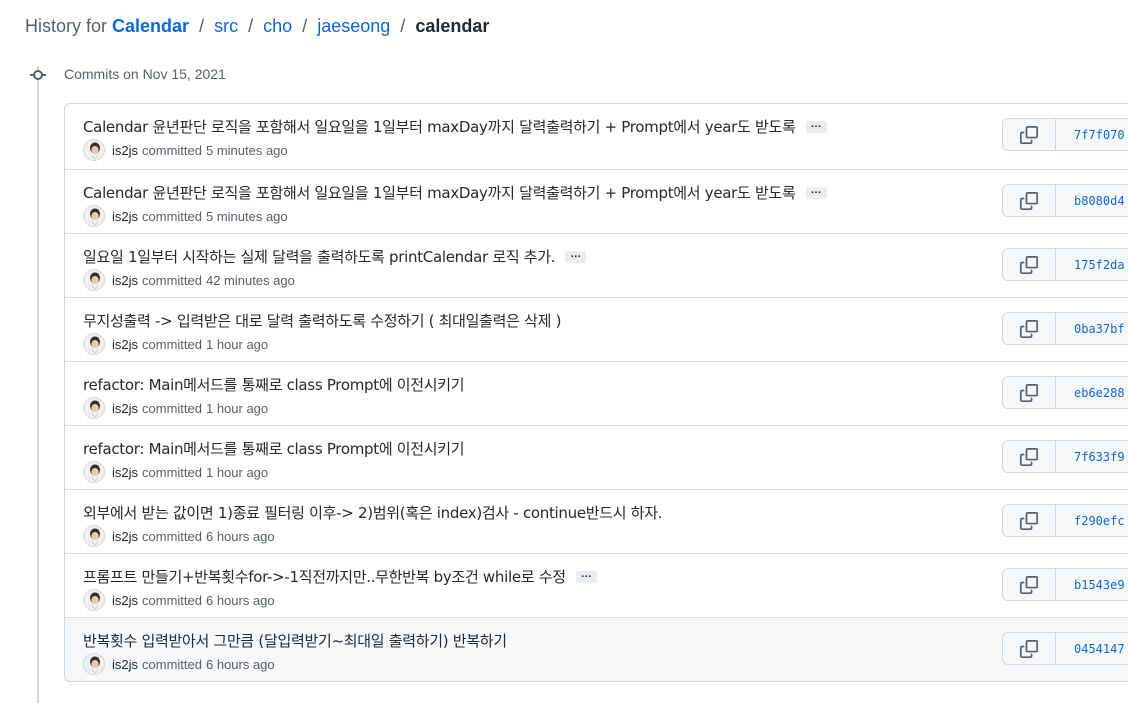 The image size is (1128, 703). I want to click on commit-sha-link: b8080d4, so click(1092, 200).